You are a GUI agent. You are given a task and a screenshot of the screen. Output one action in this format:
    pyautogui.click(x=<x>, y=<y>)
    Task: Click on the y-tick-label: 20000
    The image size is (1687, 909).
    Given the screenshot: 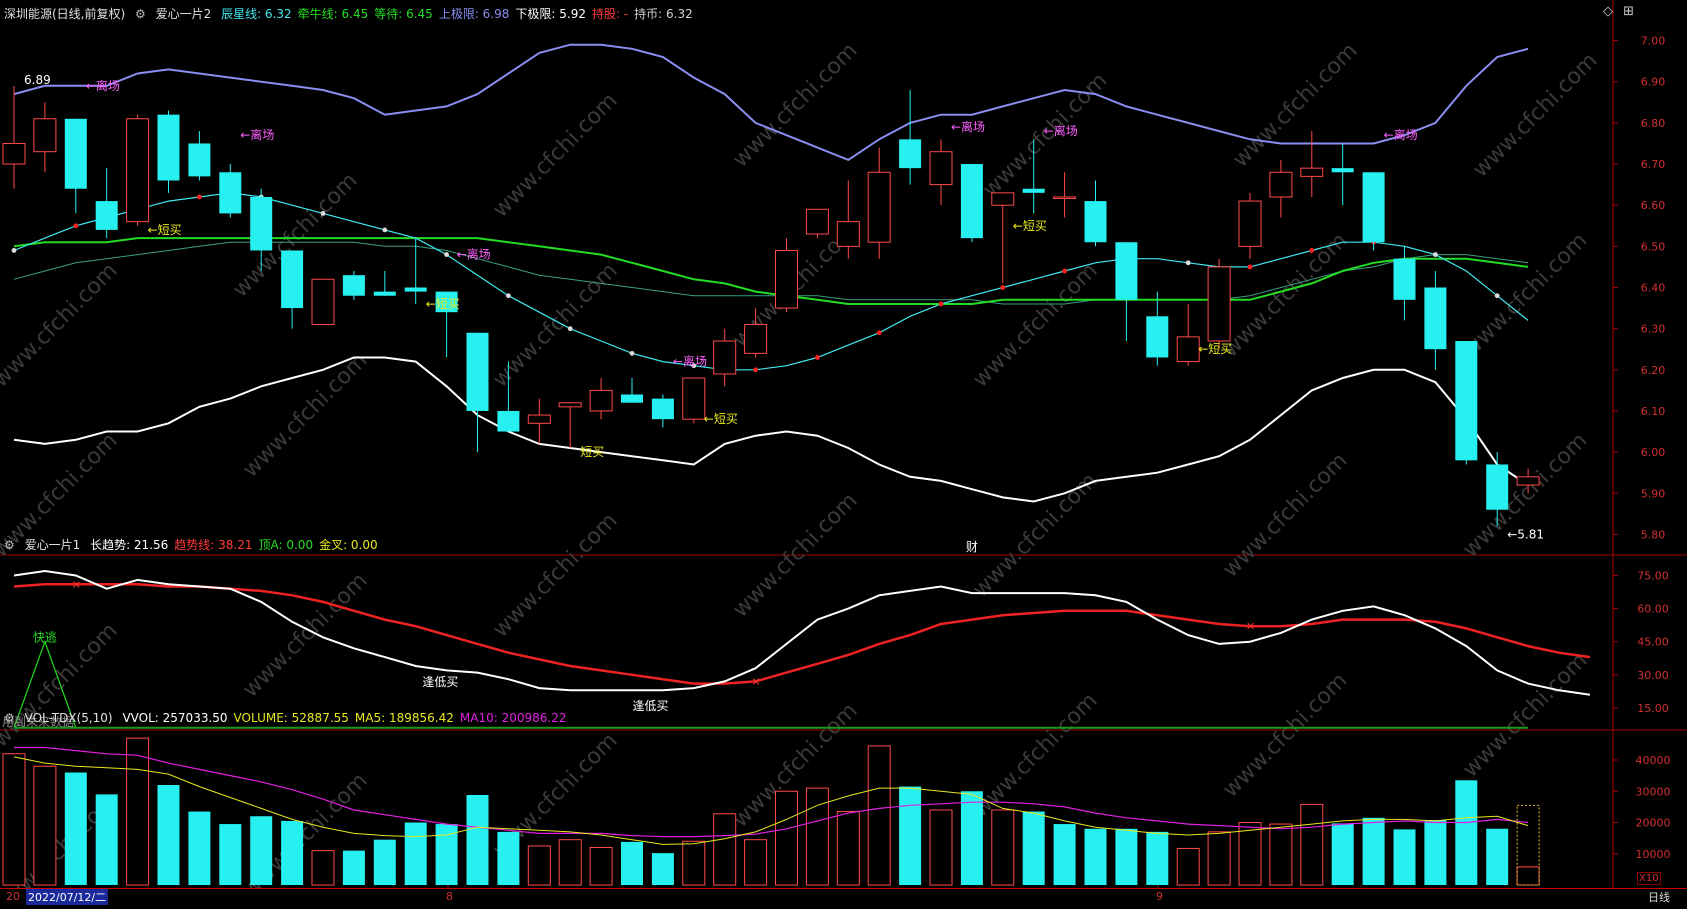 What is the action you would take?
    pyautogui.click(x=1653, y=823)
    